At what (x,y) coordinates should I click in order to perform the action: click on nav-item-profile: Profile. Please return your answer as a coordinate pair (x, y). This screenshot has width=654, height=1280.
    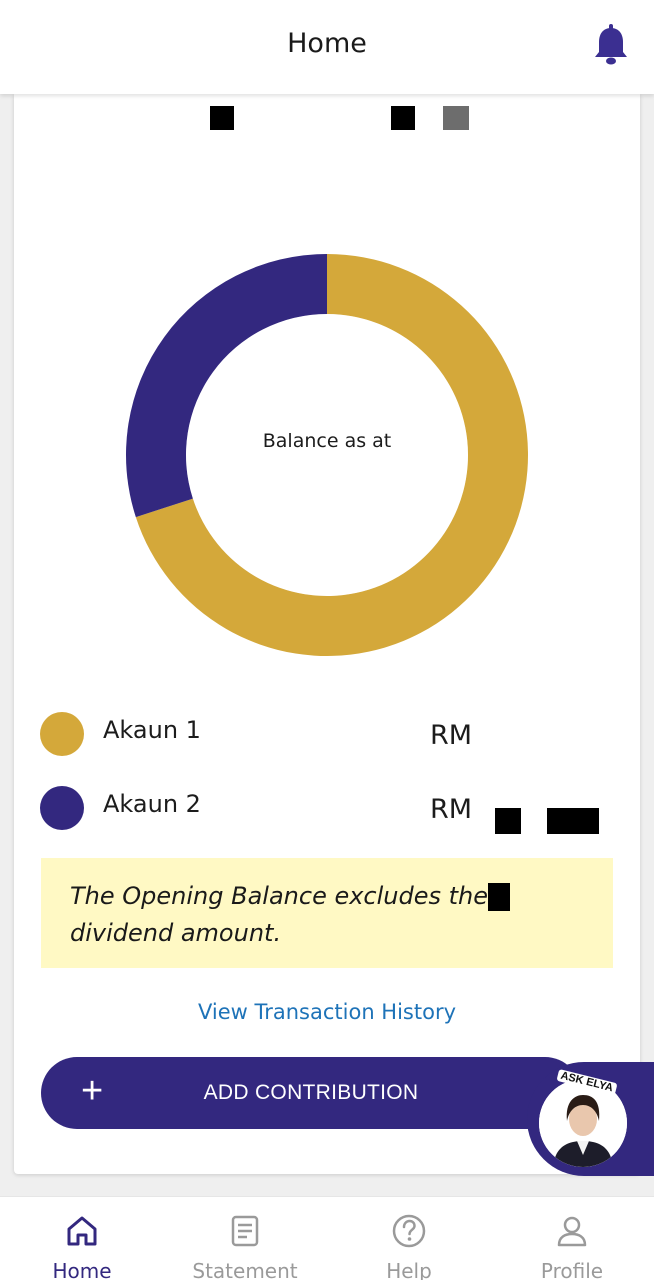
    Looking at the image, I should click on (572, 1238).